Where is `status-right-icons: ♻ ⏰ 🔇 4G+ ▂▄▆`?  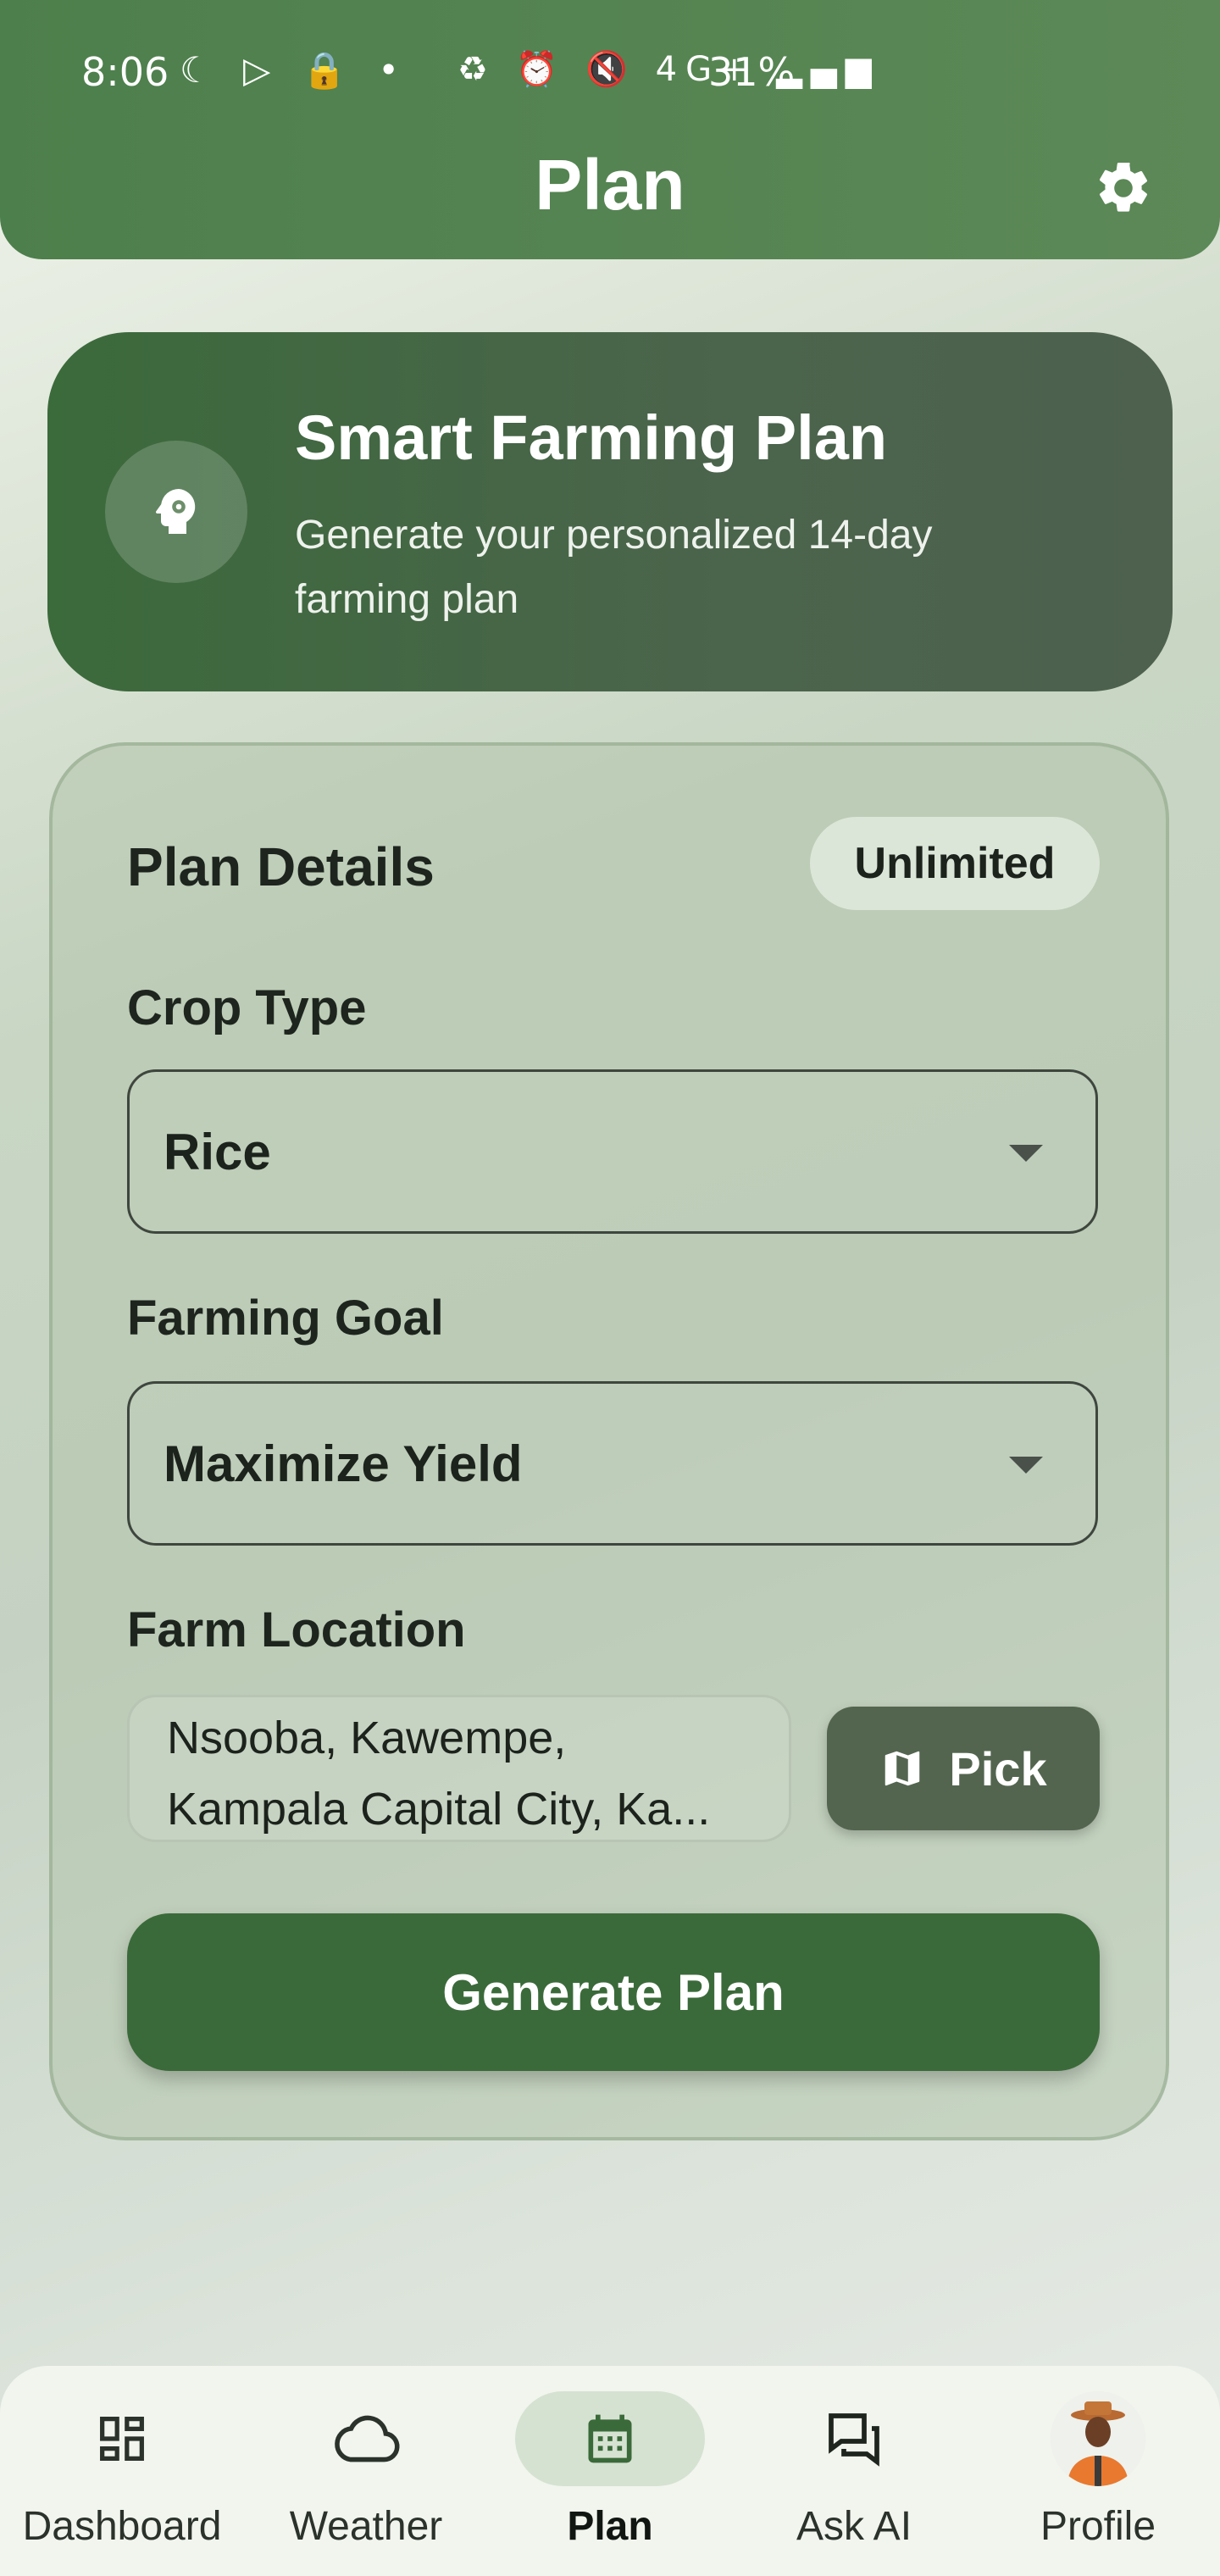
status-right-icons: ♻ ⏰ 🔇 4G+ ▂▄▆ is located at coordinates (669, 69).